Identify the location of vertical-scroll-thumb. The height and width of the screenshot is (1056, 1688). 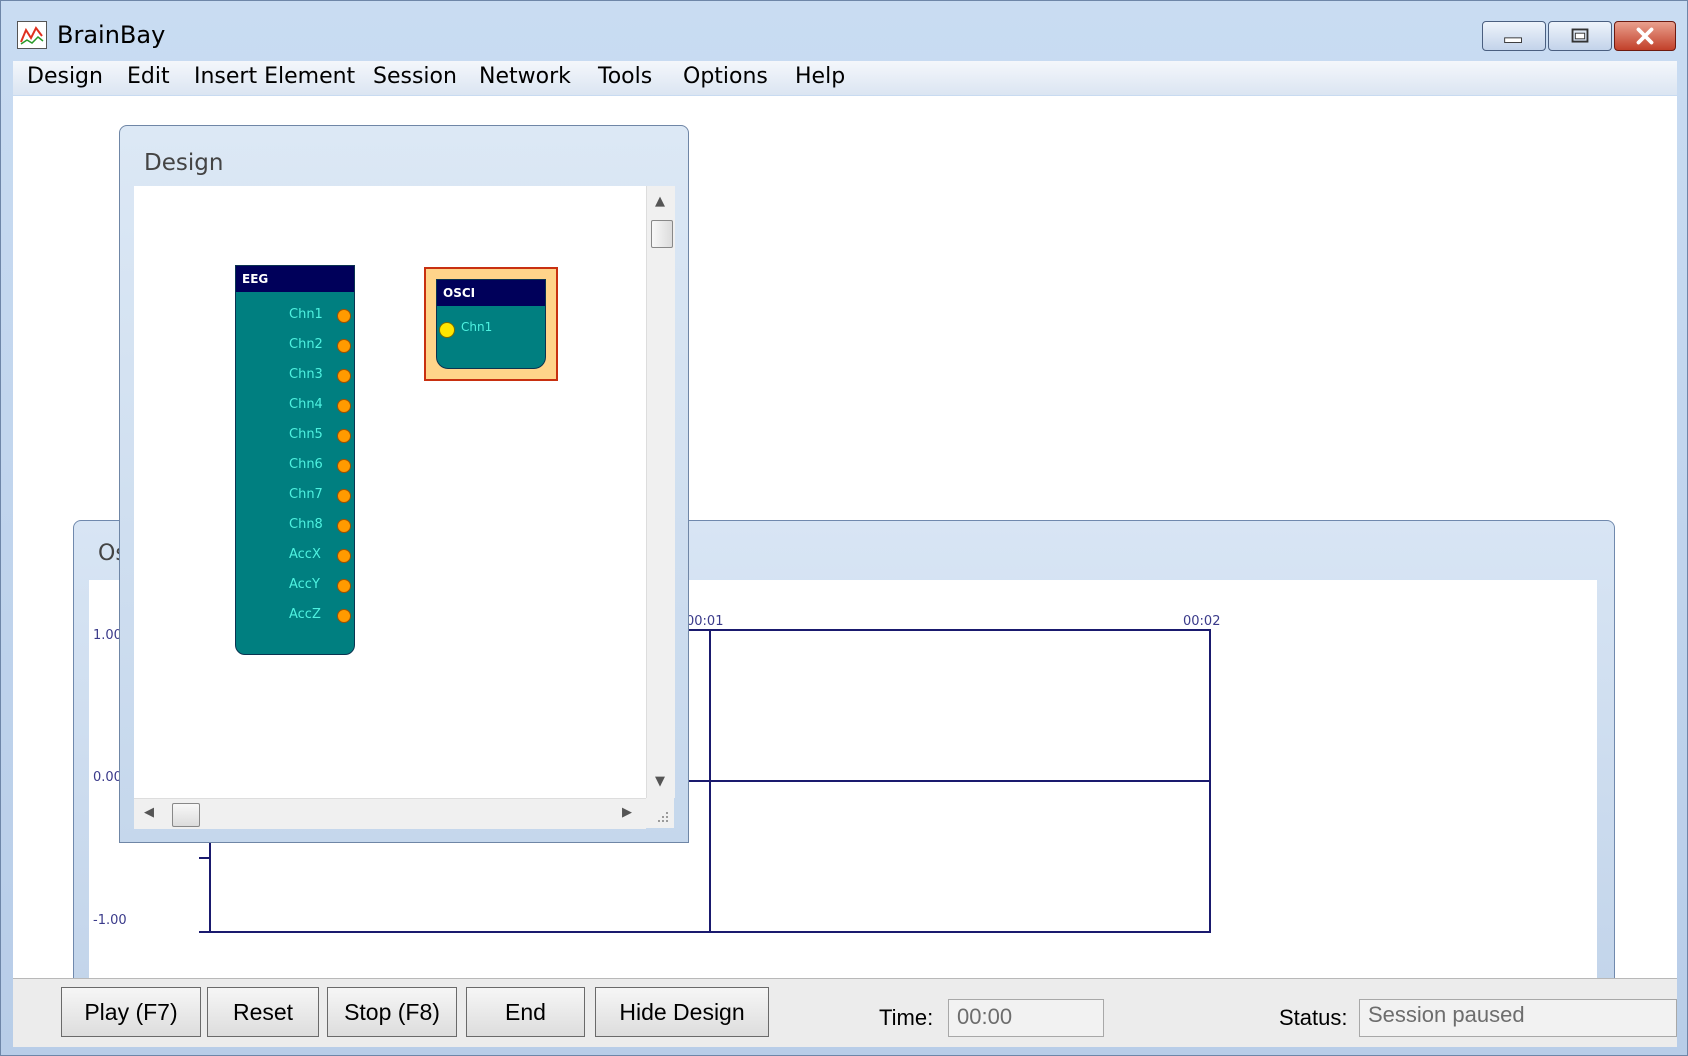
(662, 234).